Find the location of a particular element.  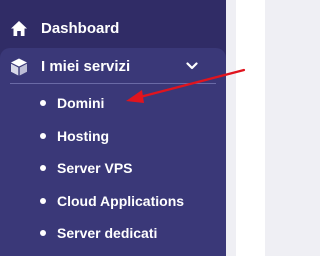

submenu-item-label: Hosting is located at coordinates (83, 136).